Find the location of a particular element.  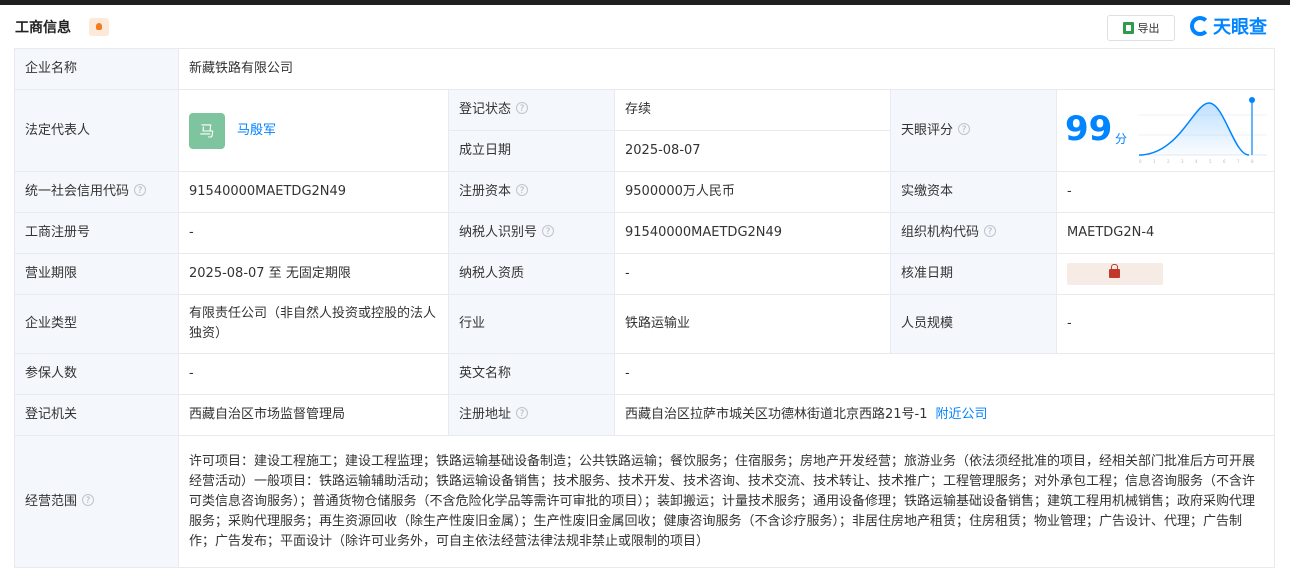

table-row: 营业期限 2025-08-07 至 无固定期限 纳税人资质 - 核准日期 is located at coordinates (645, 274).